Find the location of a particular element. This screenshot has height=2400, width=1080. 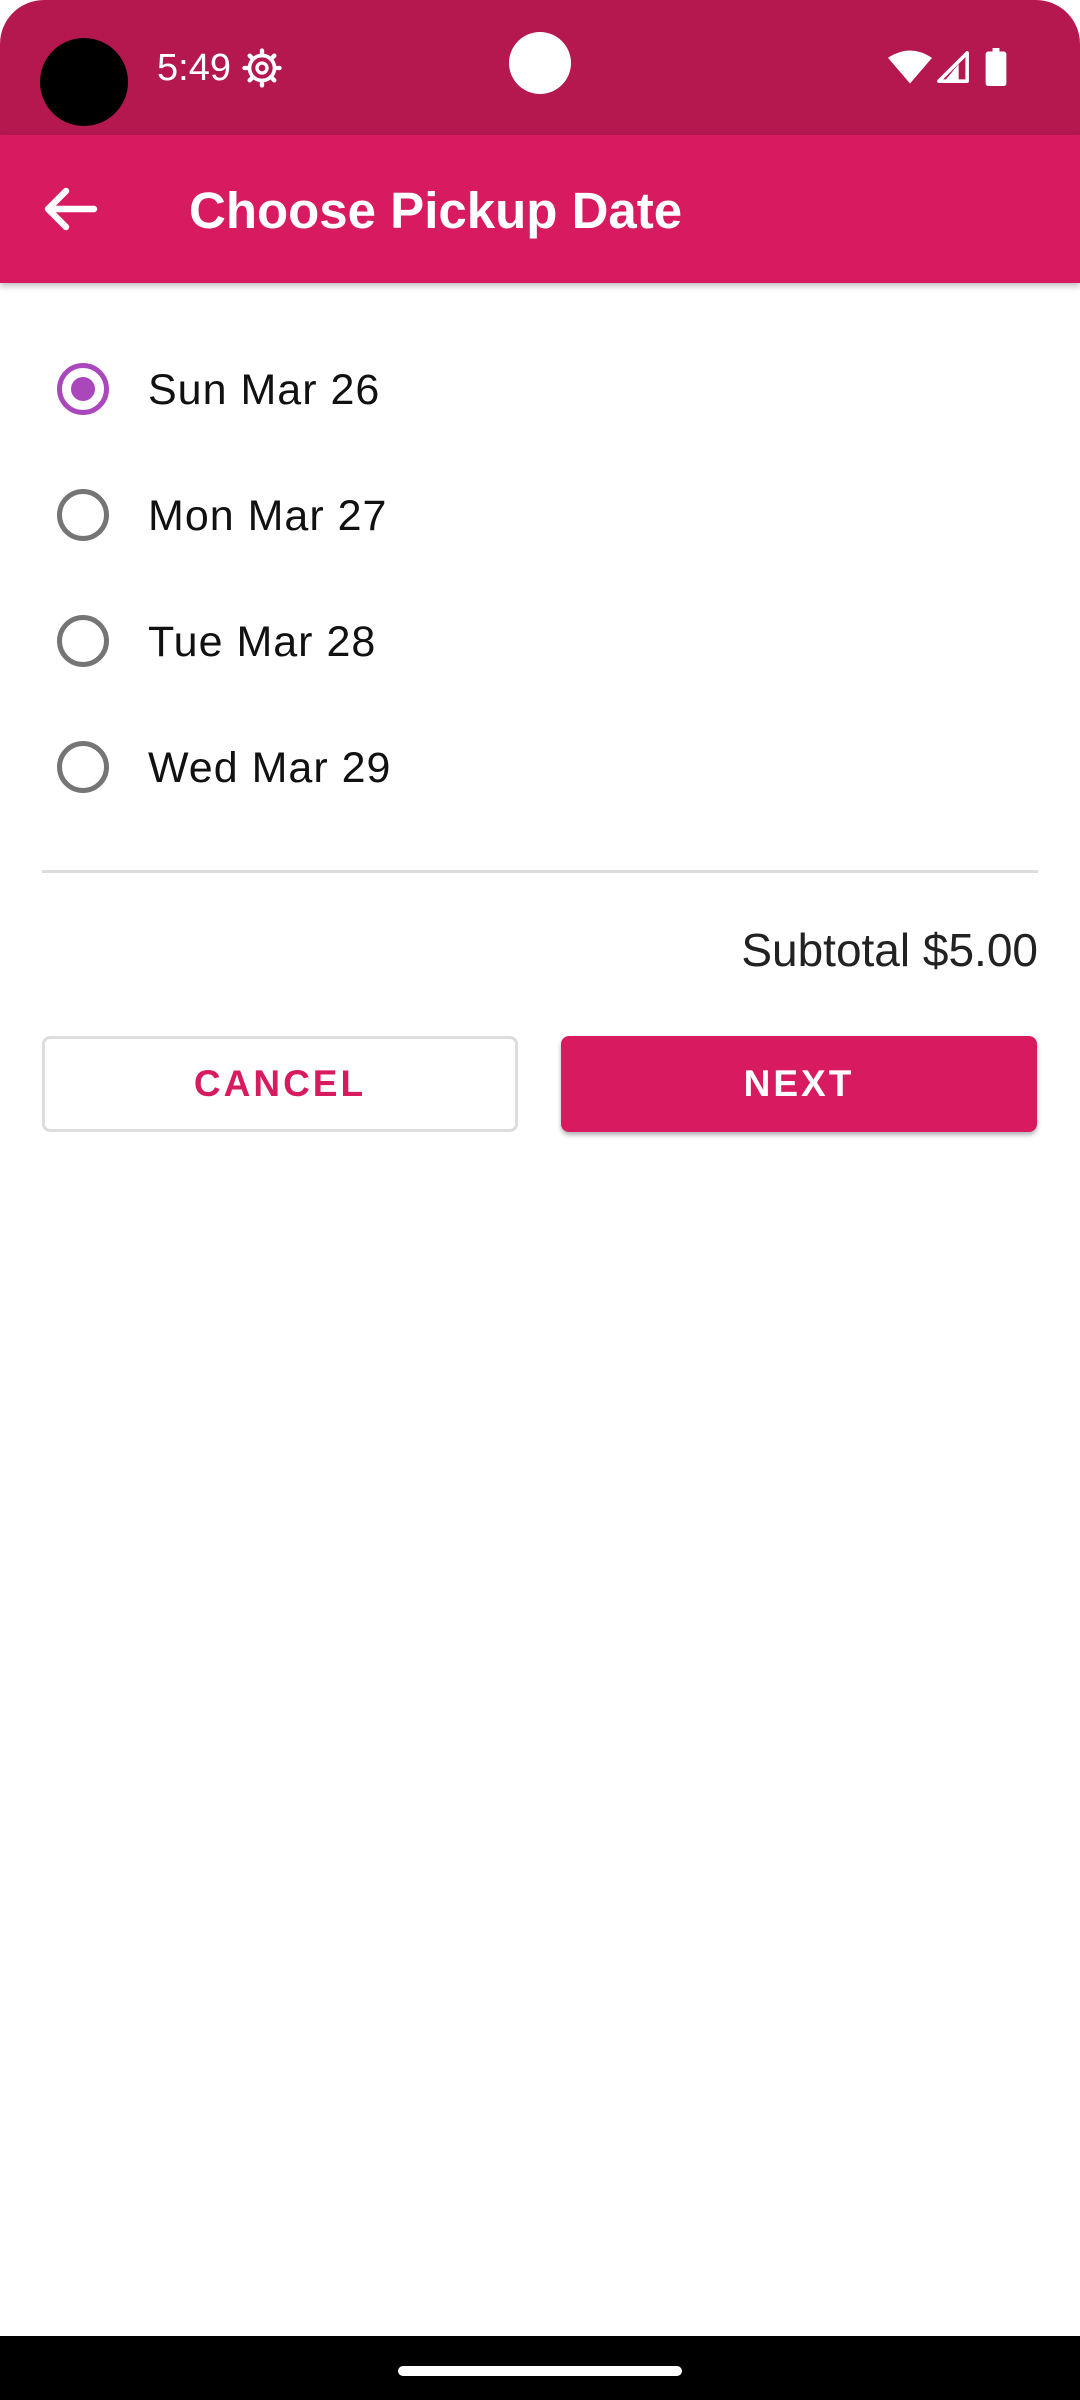

status-time: 5:49 is located at coordinates (194, 68).